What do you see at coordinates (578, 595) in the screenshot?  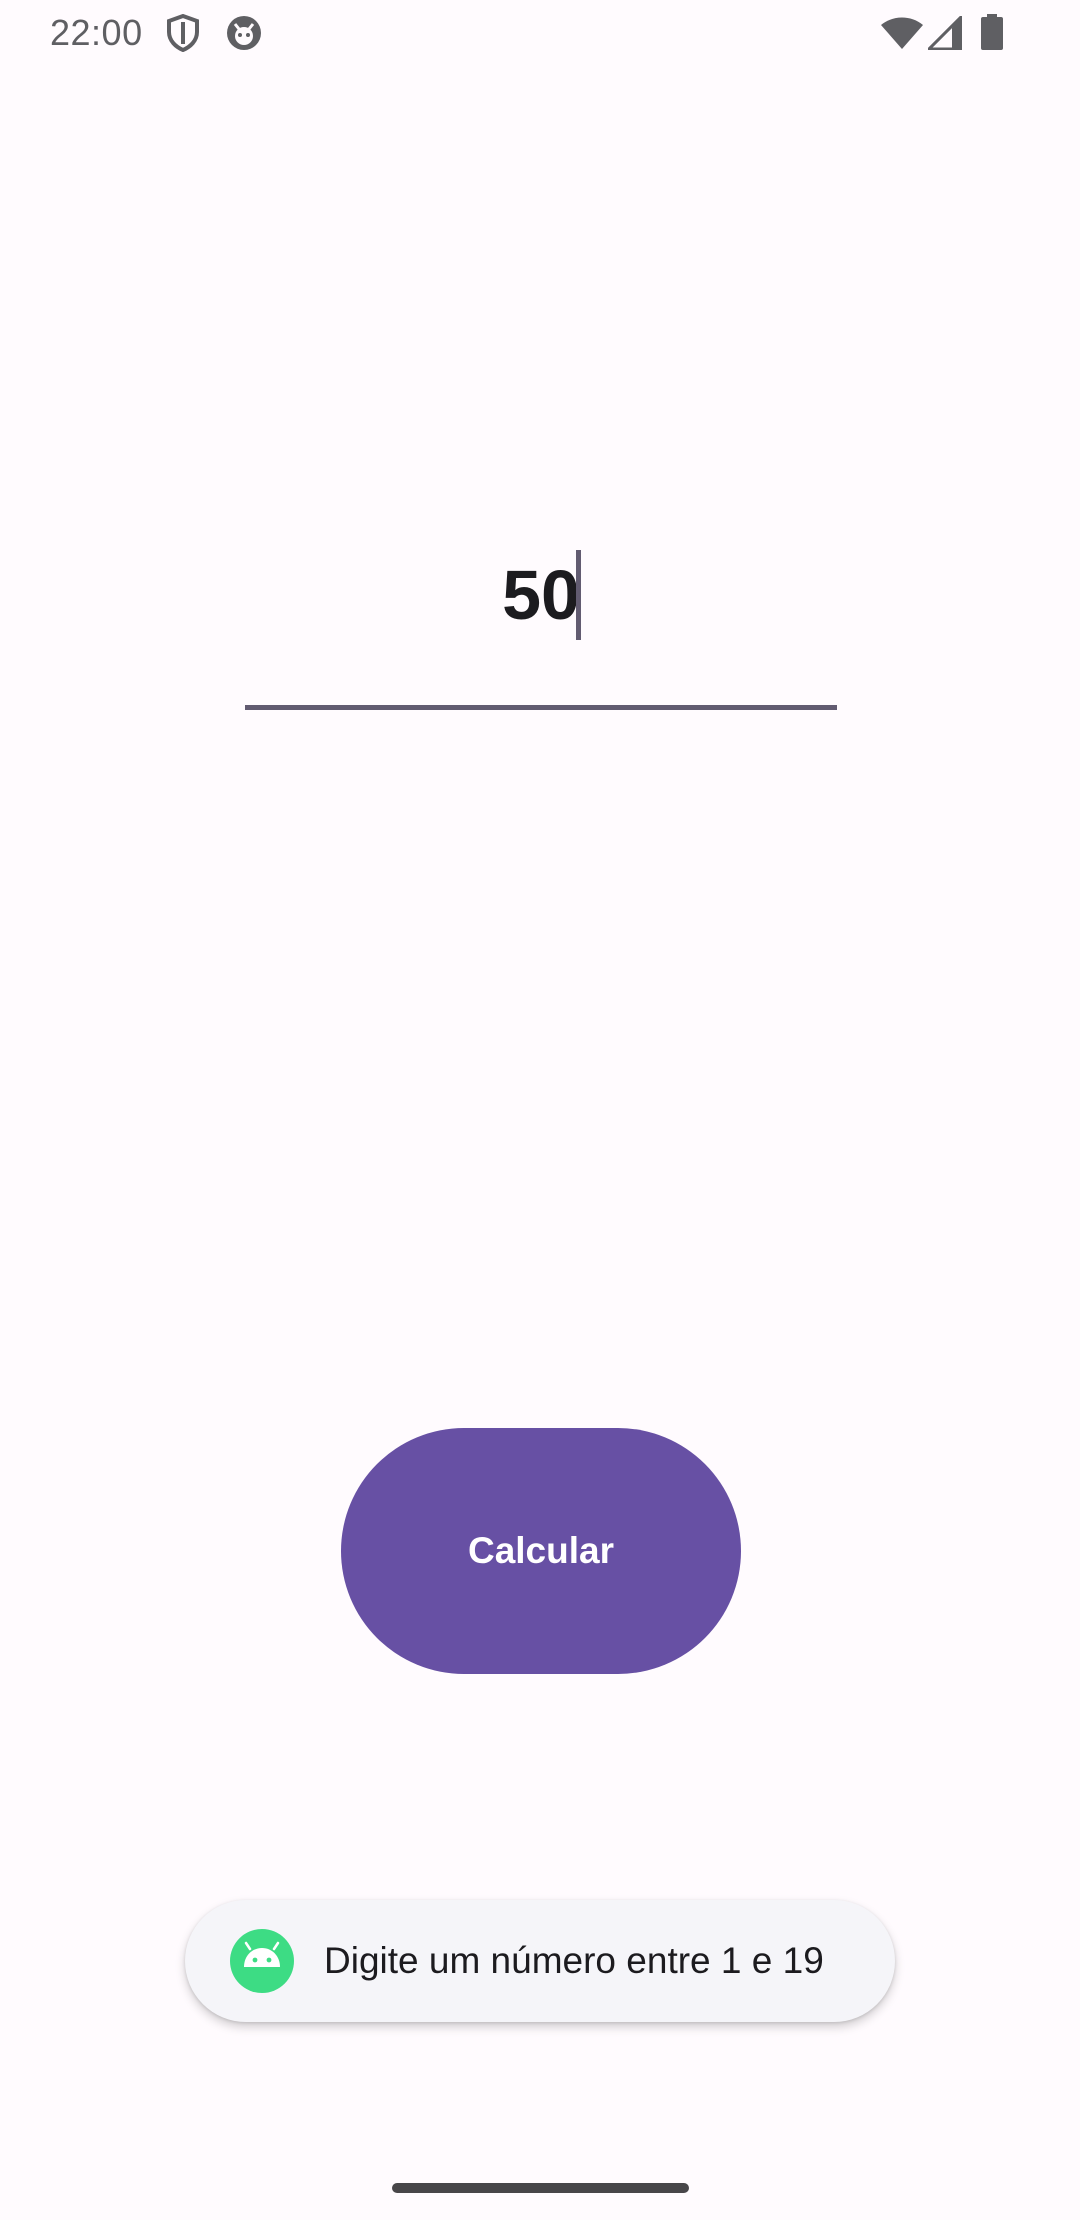 I see `text-cursor` at bounding box center [578, 595].